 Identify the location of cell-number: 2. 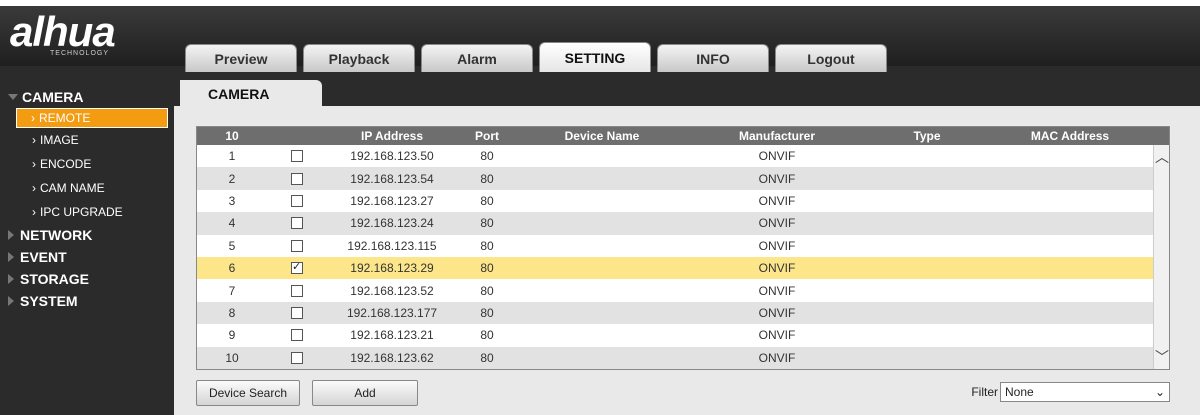
(232, 178).